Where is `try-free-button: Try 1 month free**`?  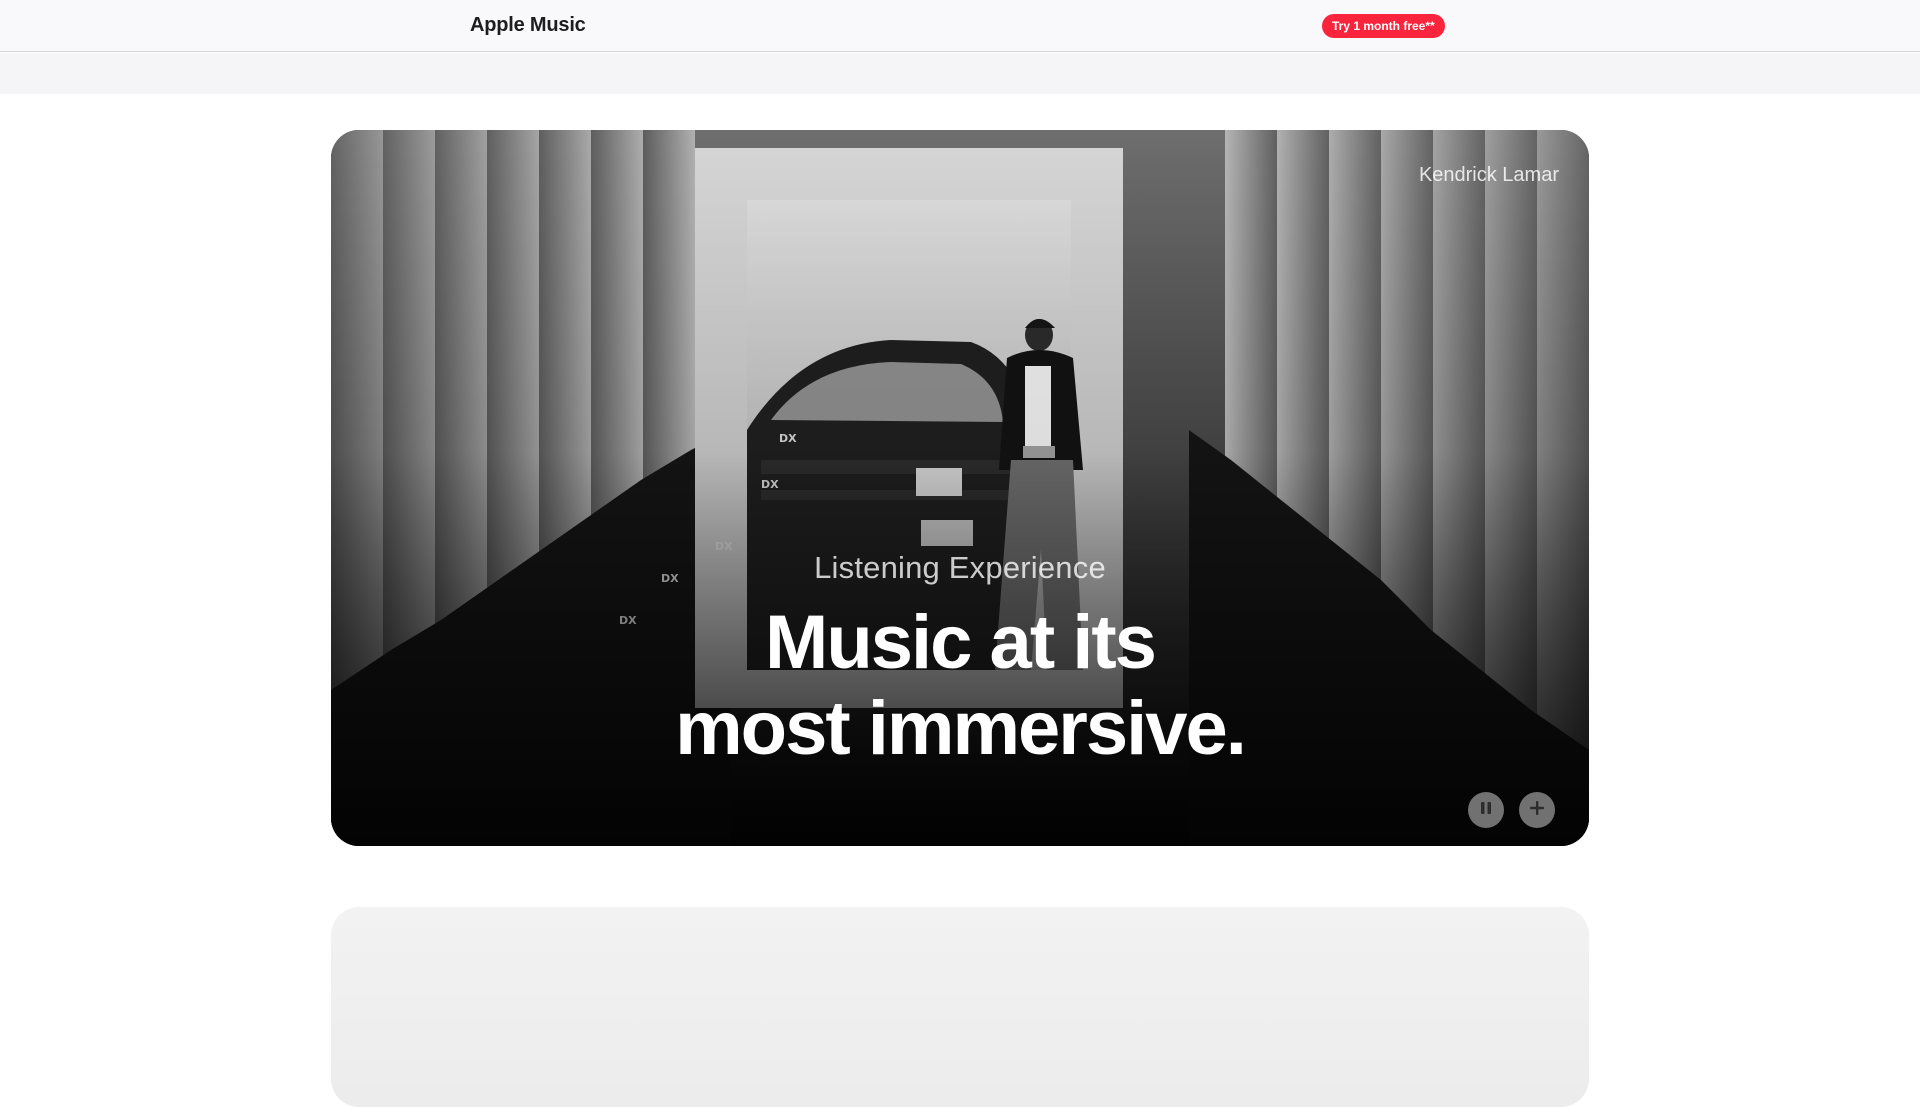 try-free-button: Try 1 month free** is located at coordinates (1383, 26).